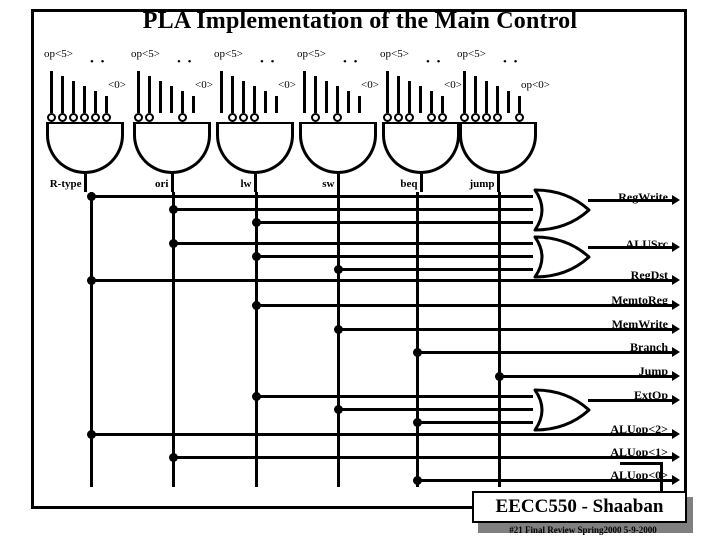 The height and width of the screenshot is (540, 720). I want to click on output-arrow-ALUop0, so click(676, 480).